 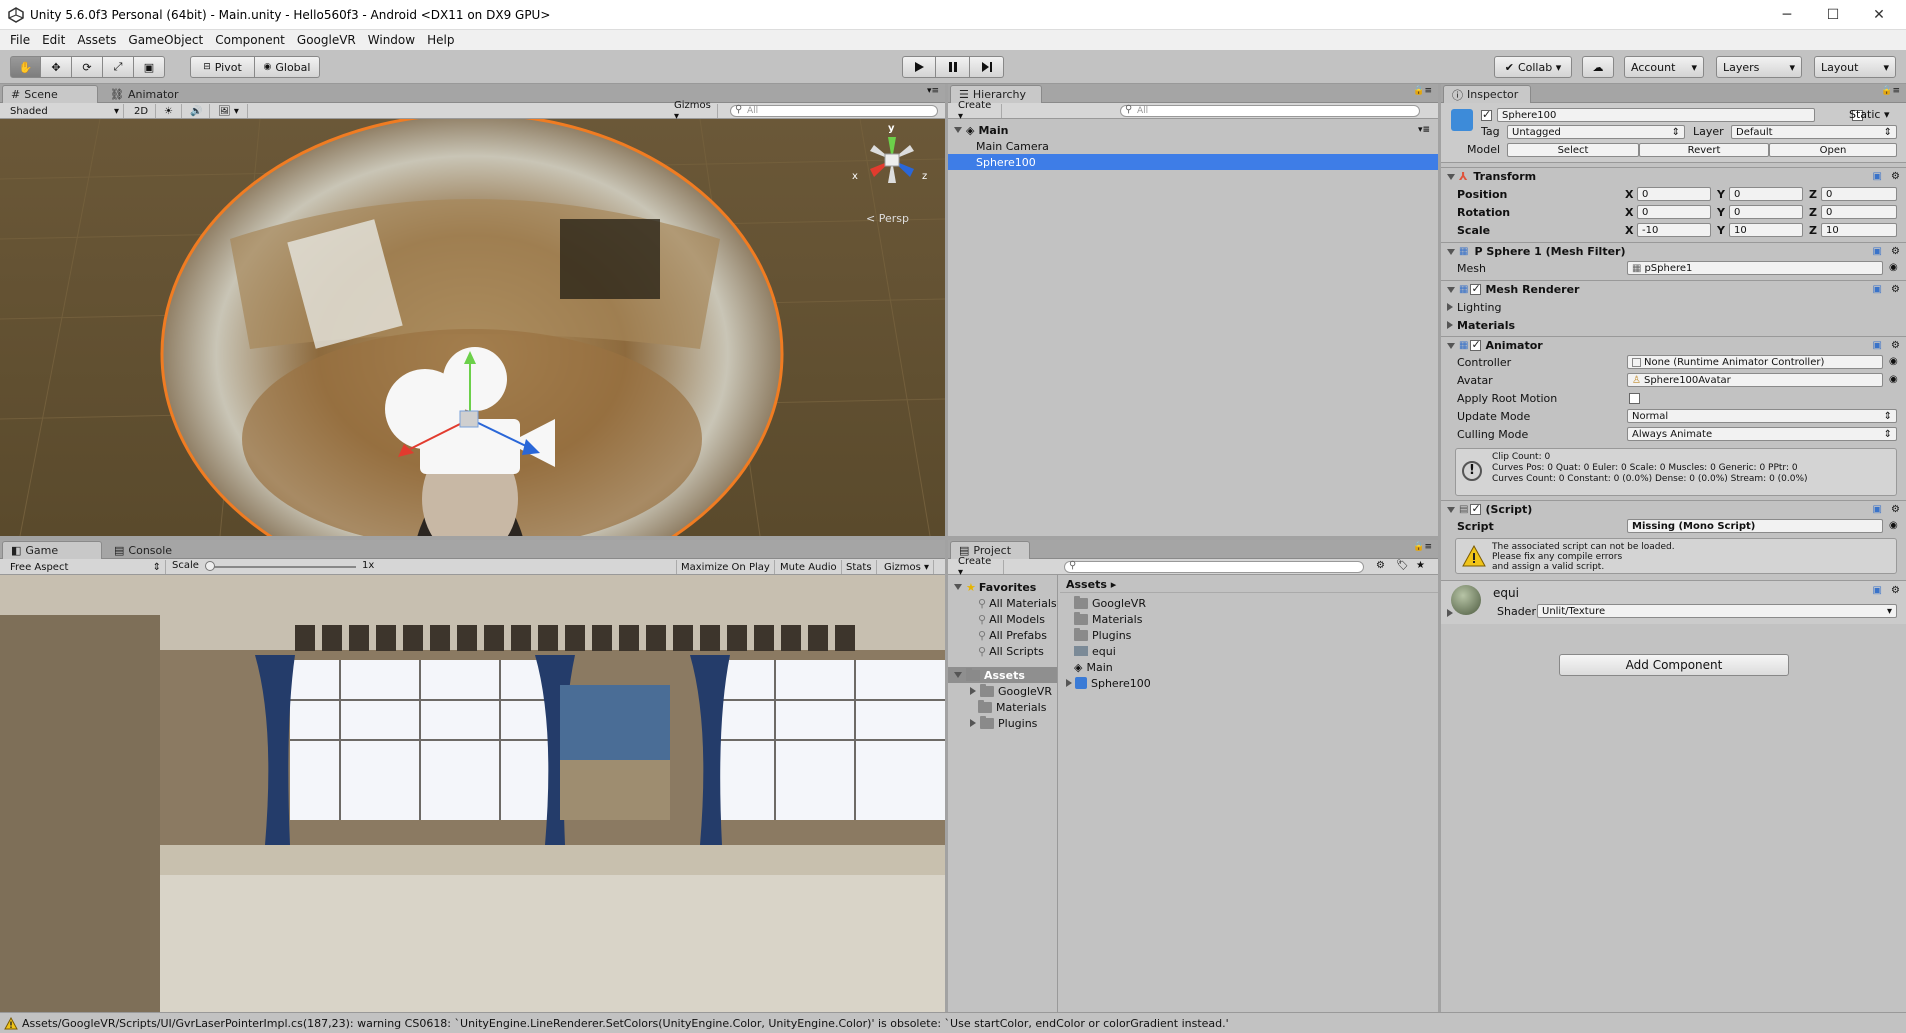 What do you see at coordinates (1420, 565) in the screenshot?
I see `favorite-star-icon: ★` at bounding box center [1420, 565].